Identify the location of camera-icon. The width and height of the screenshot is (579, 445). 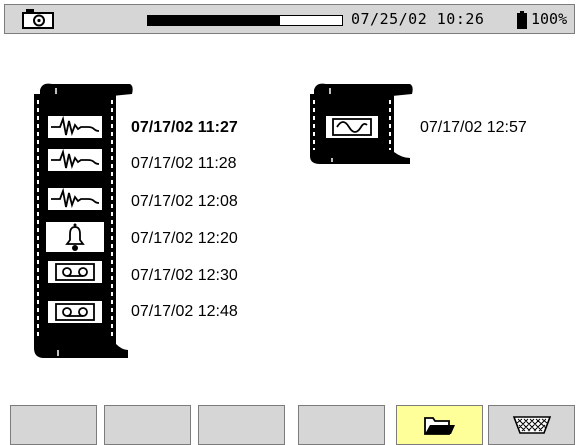
(38, 19).